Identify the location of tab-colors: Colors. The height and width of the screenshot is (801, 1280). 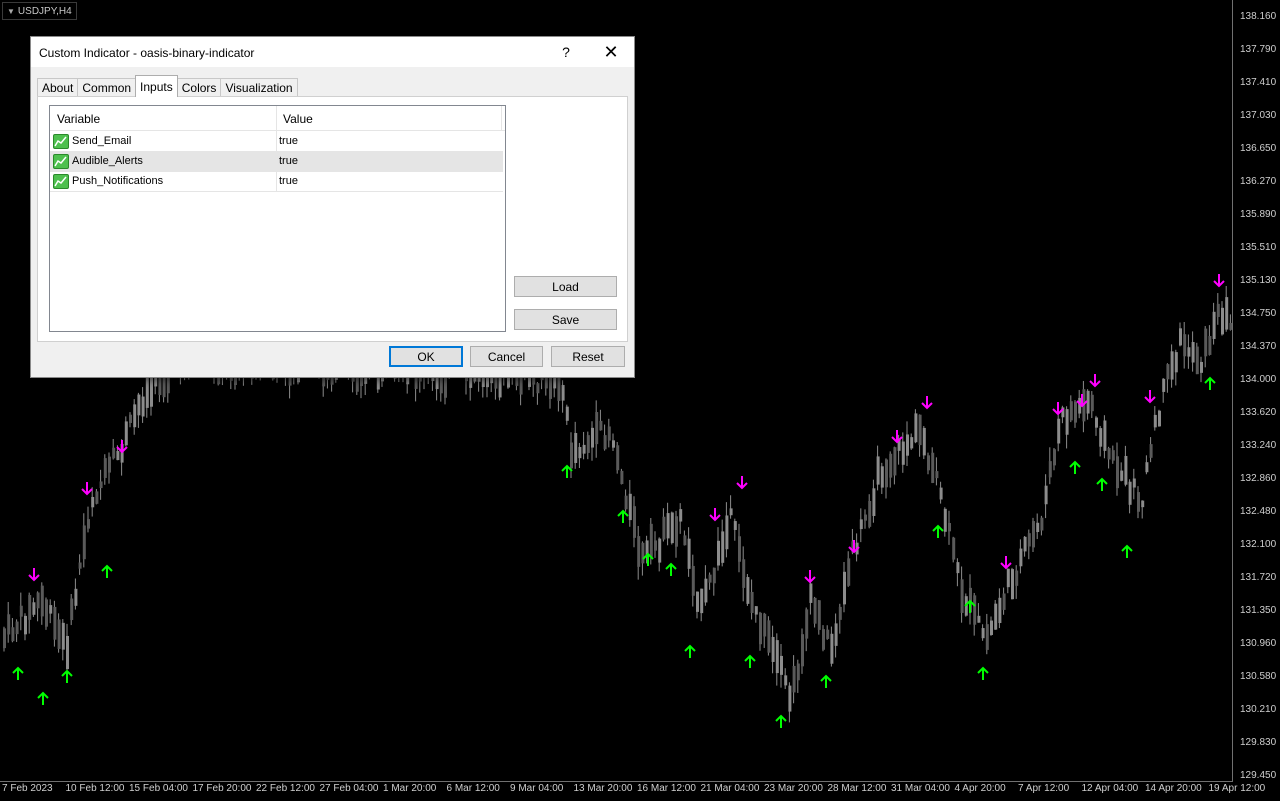
(199, 87).